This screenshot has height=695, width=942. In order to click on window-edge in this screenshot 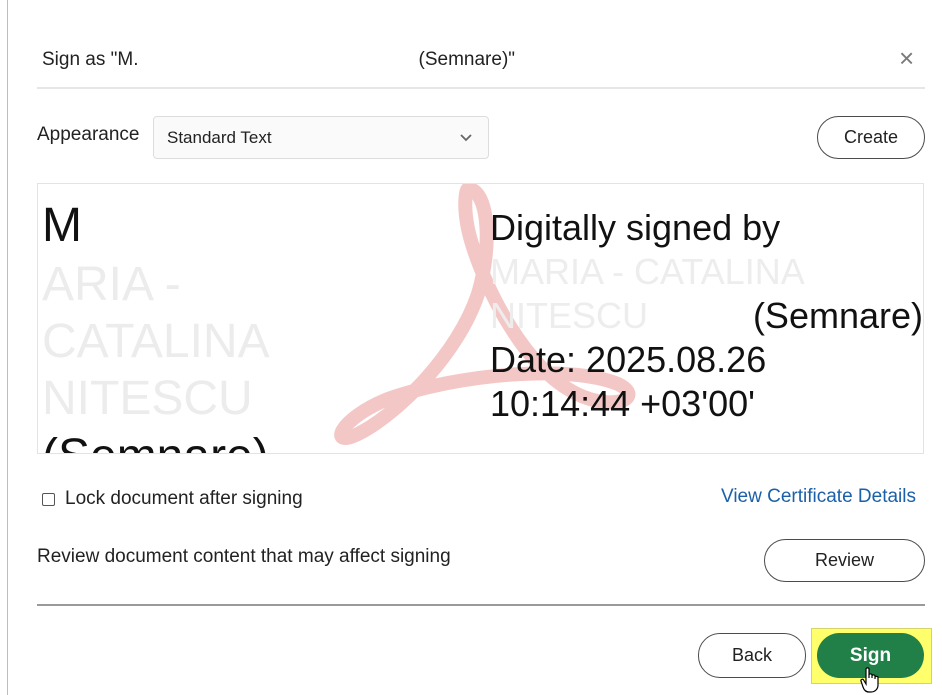, I will do `click(7, 347)`.